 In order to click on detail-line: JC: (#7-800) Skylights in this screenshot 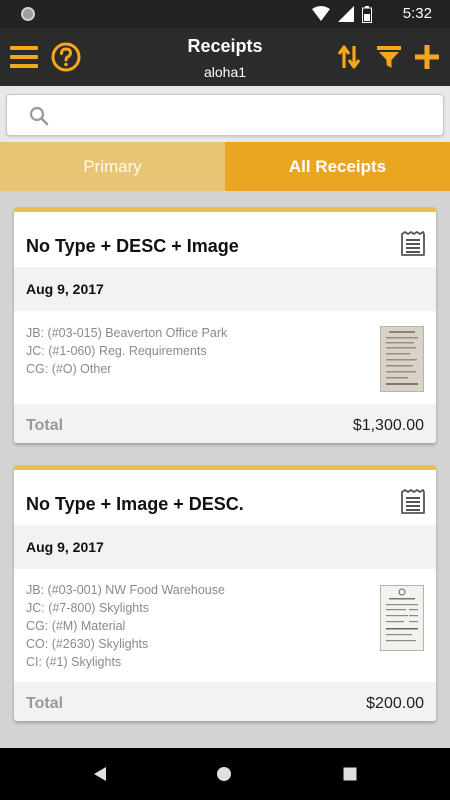, I will do `click(87, 608)`.